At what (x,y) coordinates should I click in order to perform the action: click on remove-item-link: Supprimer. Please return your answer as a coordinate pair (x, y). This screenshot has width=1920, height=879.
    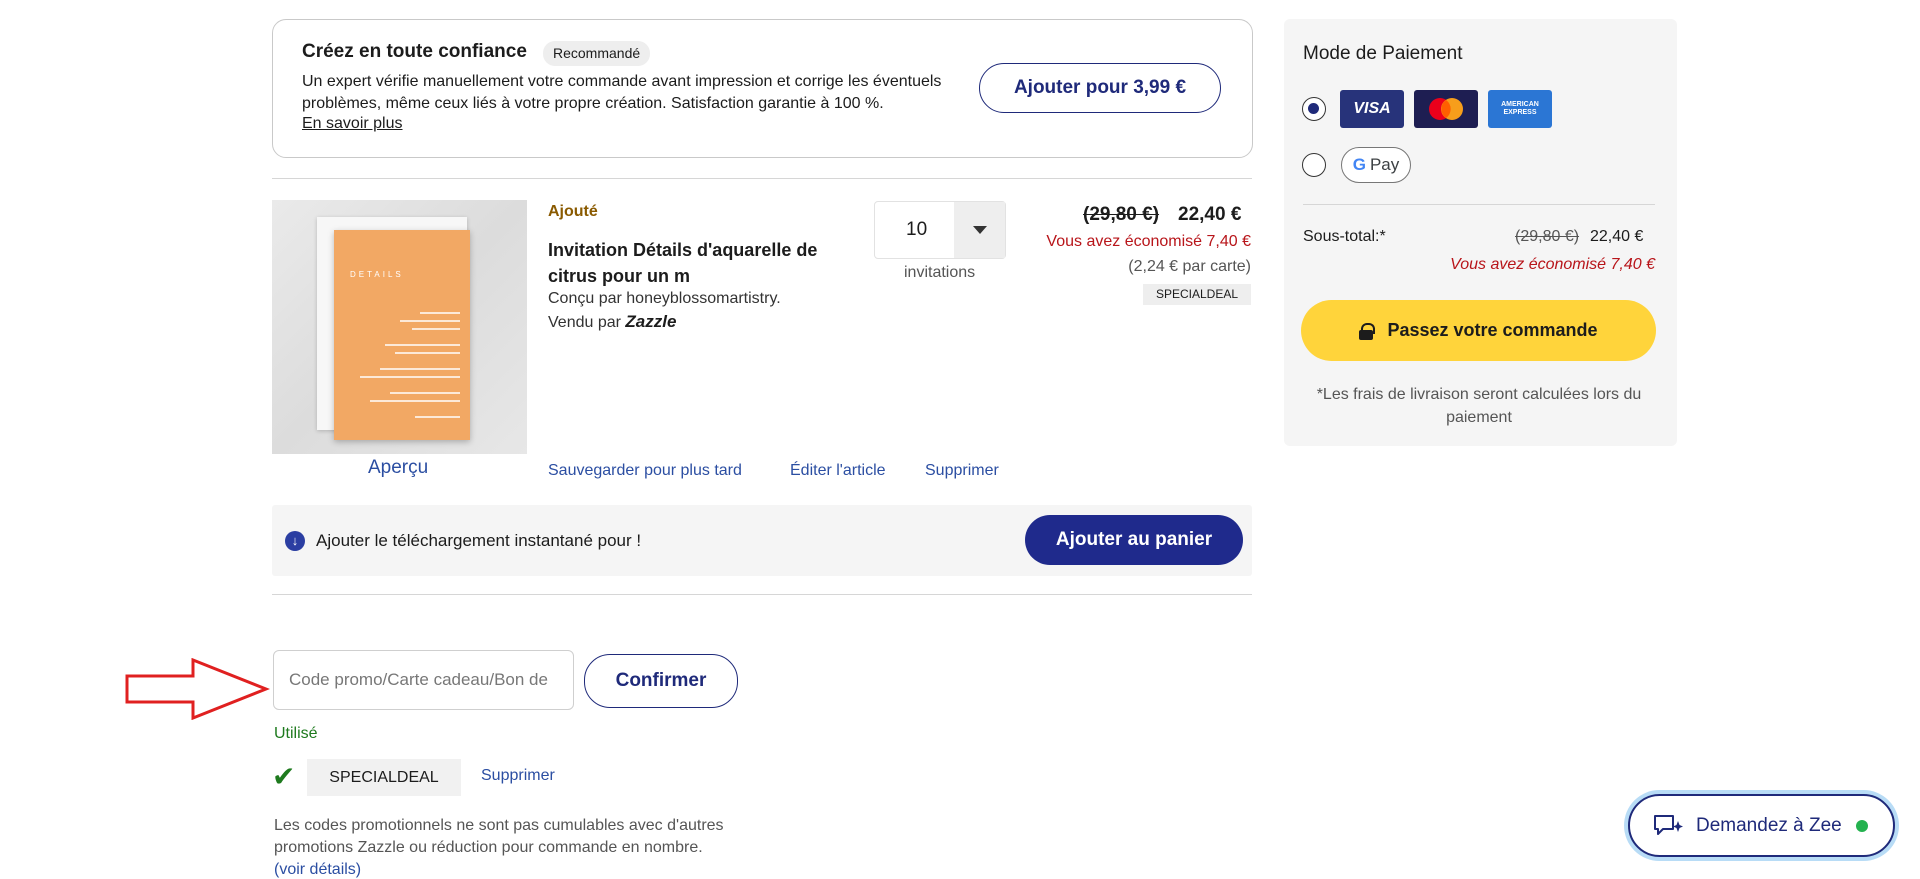
    Looking at the image, I should click on (962, 471).